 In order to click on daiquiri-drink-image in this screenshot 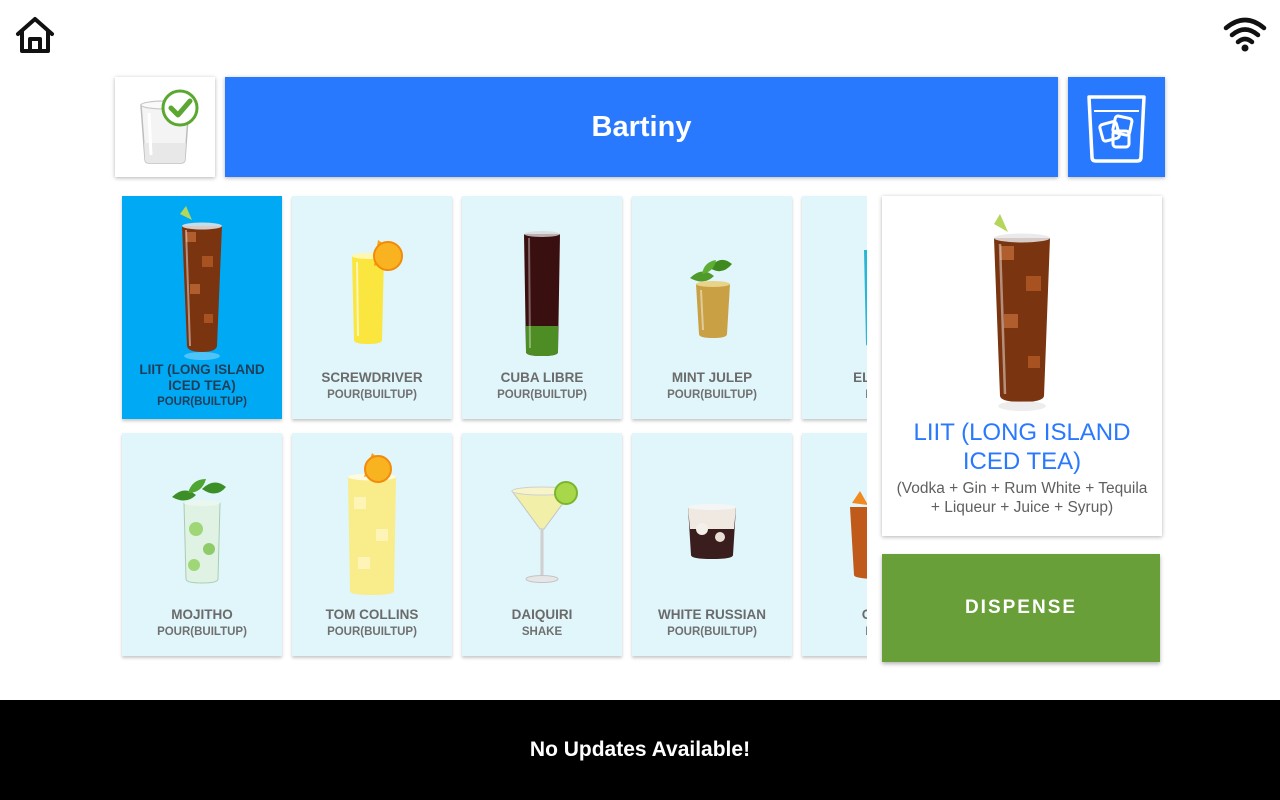, I will do `click(544, 532)`.